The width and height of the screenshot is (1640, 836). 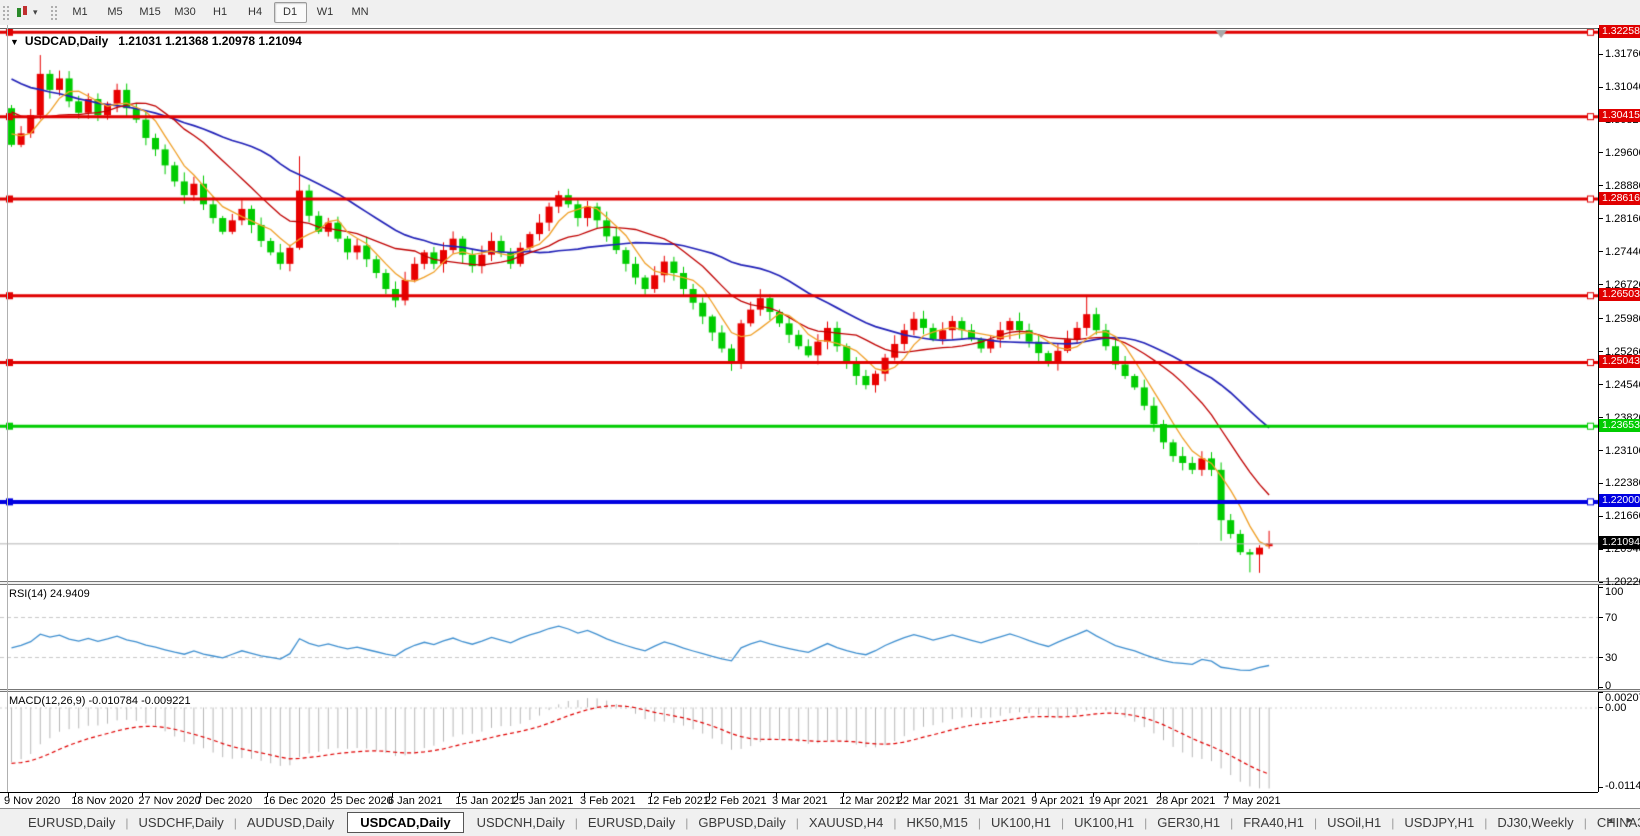 I want to click on timeframe-button-h1: H1, so click(x=220, y=12).